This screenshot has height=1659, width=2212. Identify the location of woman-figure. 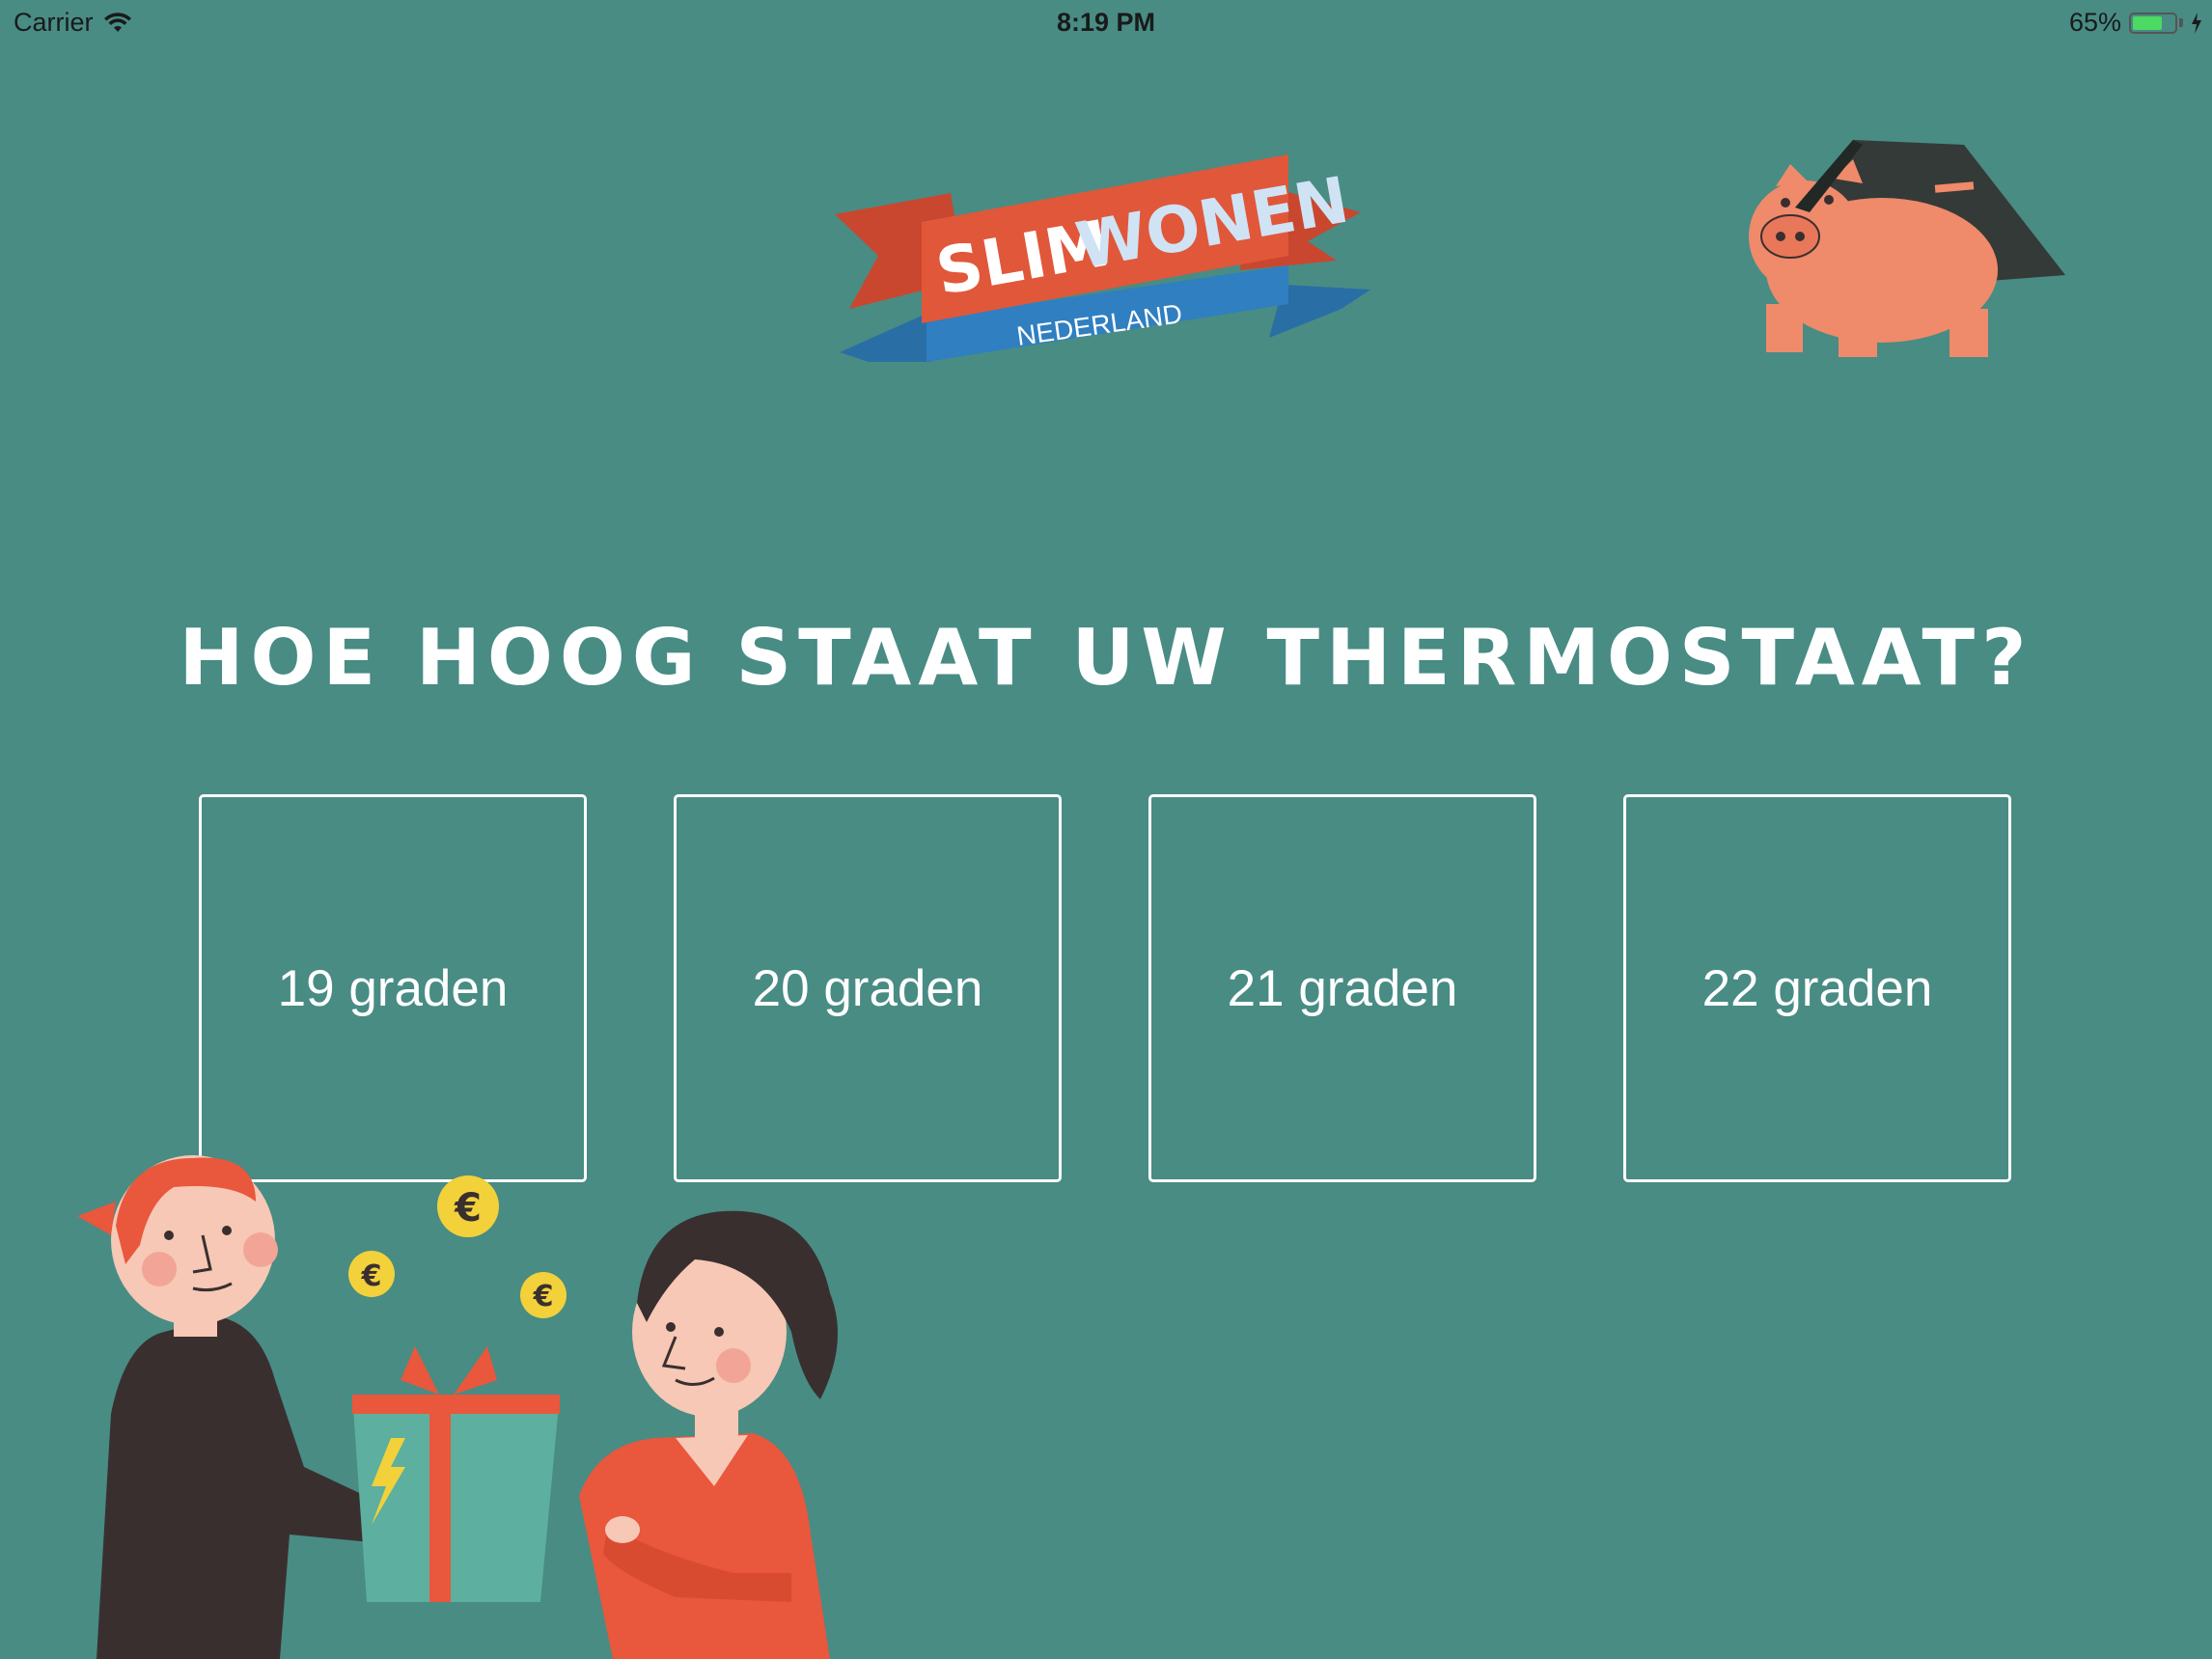
(708, 1434).